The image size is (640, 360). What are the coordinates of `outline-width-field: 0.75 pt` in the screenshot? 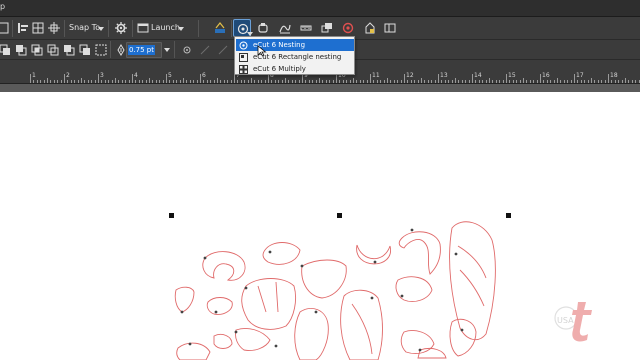 It's located at (144, 50).